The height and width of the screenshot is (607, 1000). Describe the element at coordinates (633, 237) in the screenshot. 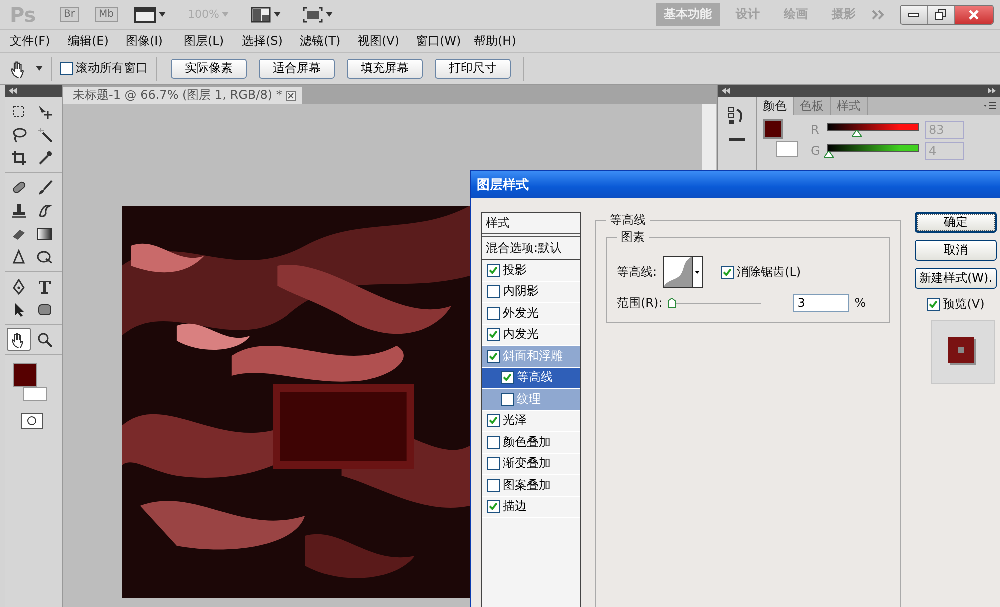

I see `group-title: 图素` at that location.